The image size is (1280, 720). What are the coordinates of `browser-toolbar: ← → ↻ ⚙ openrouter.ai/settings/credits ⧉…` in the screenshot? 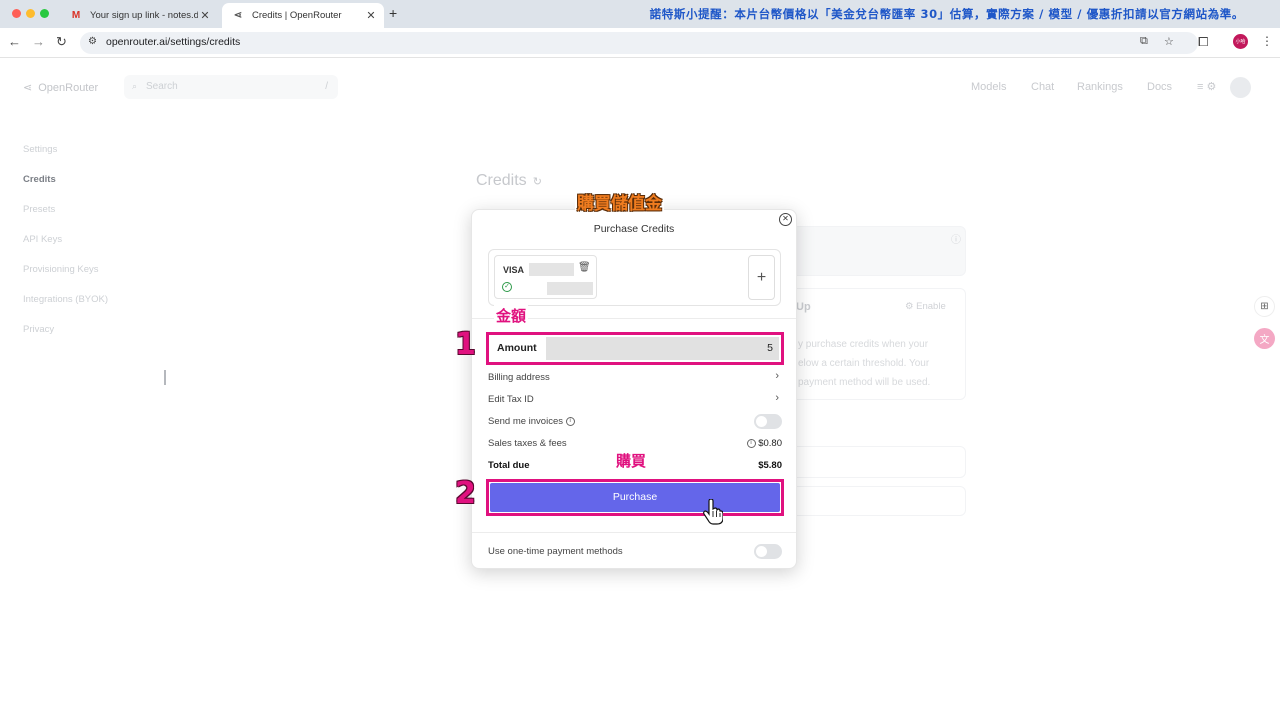 It's located at (640, 43).